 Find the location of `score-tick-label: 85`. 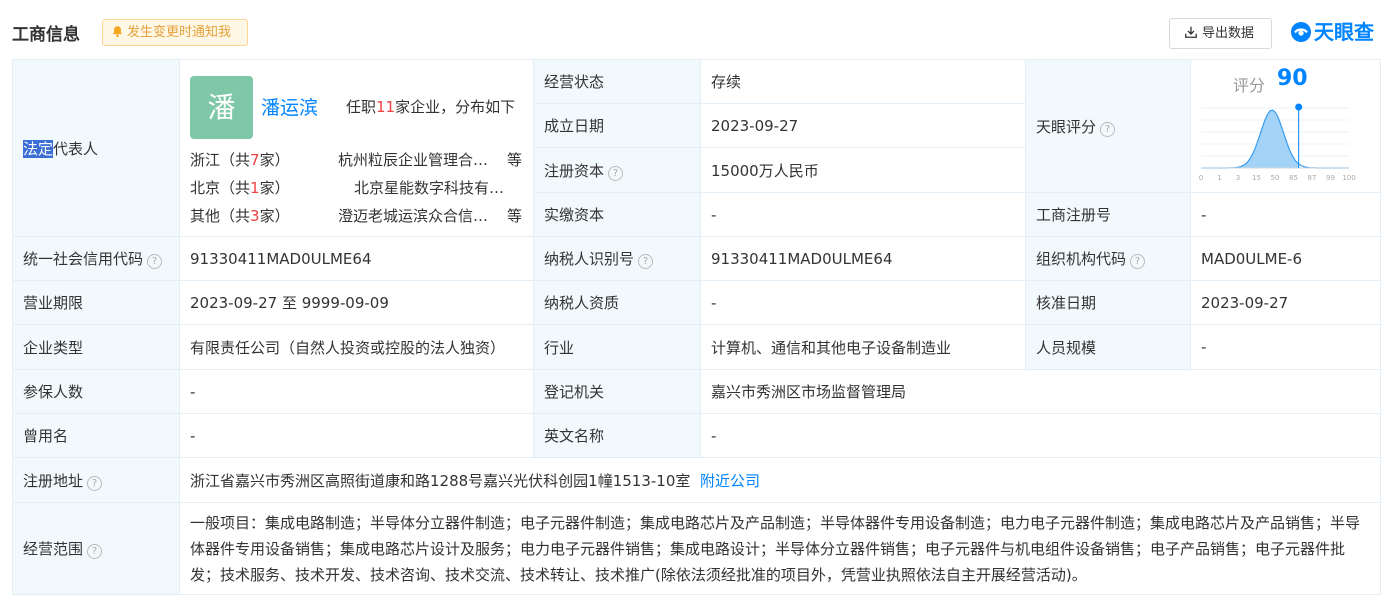

score-tick-label: 85 is located at coordinates (1293, 178).